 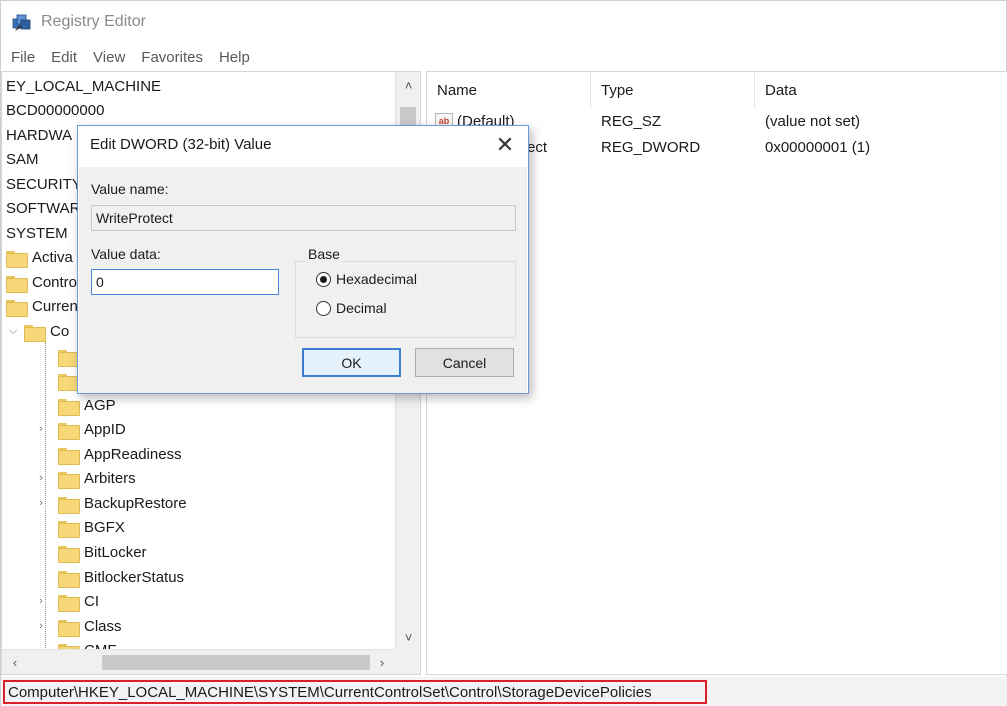 I want to click on tree-item-label: AppID, so click(x=105, y=429).